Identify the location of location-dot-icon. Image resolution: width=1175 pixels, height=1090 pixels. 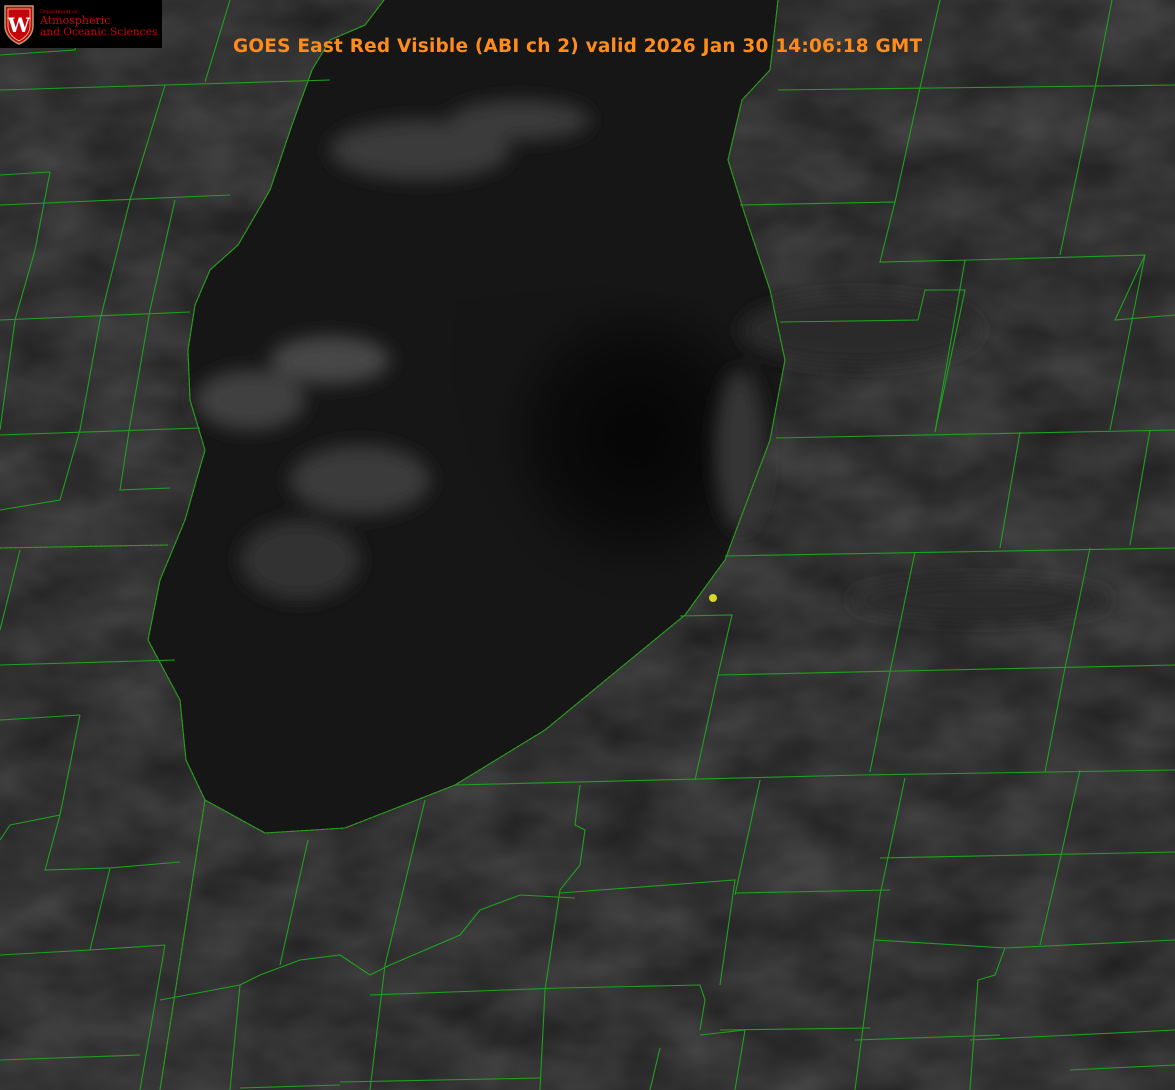
(713, 598).